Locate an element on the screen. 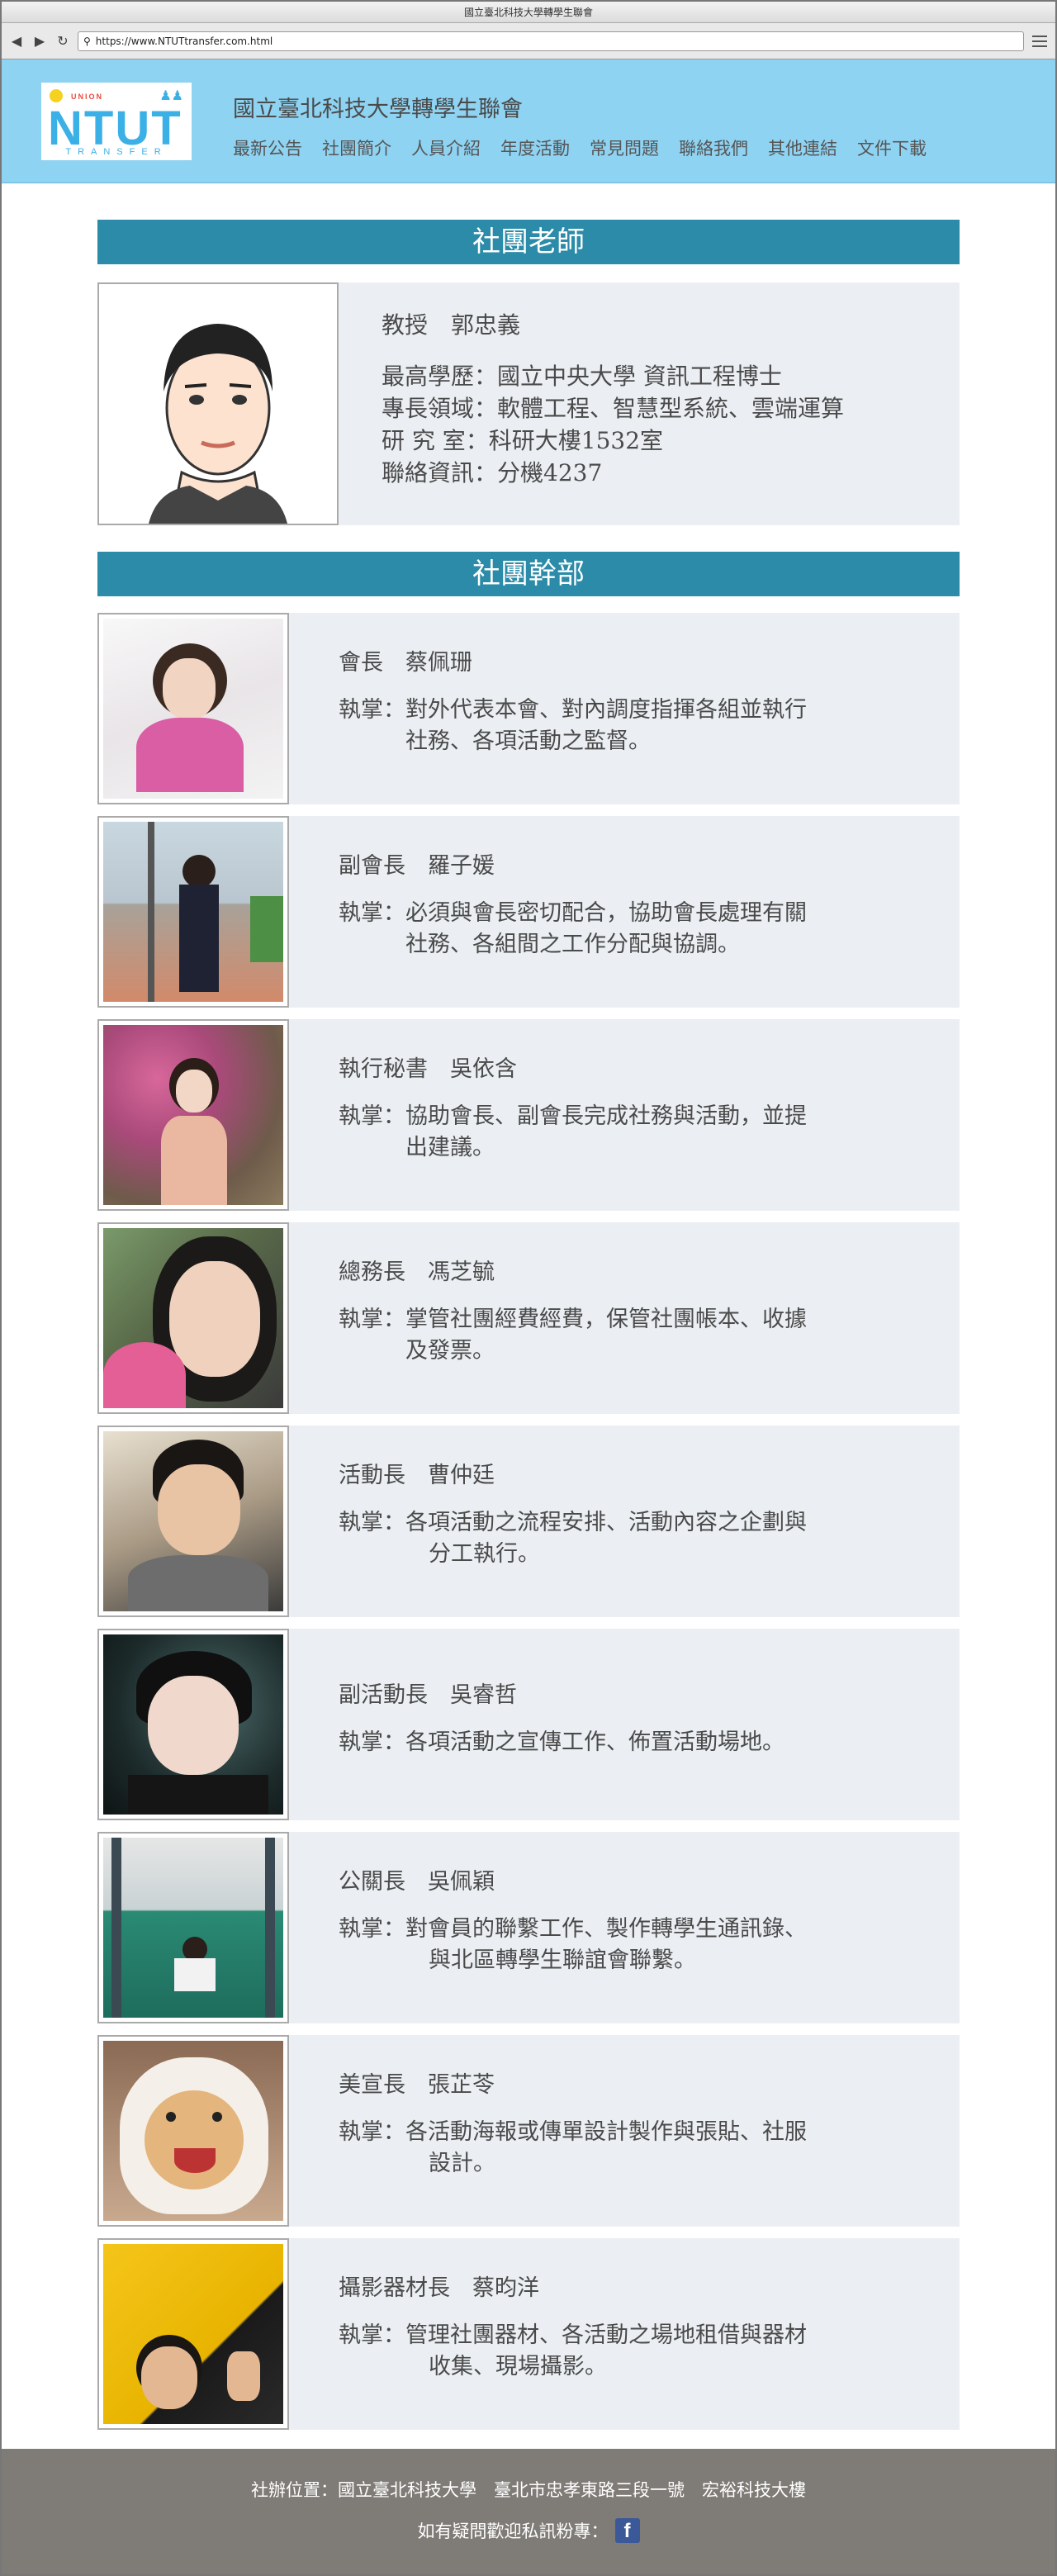 This screenshot has width=1057, height=2576. footer-contact: 如有疑問歡迎私訊粉專： f is located at coordinates (528, 2530).